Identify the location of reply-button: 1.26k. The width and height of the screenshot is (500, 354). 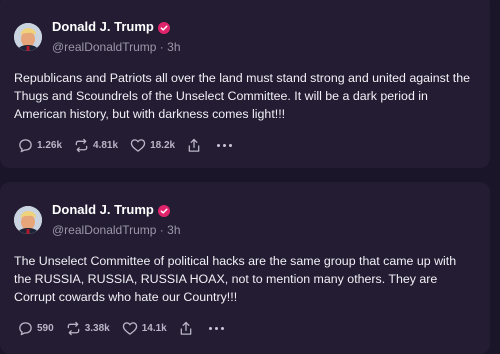
(40, 145).